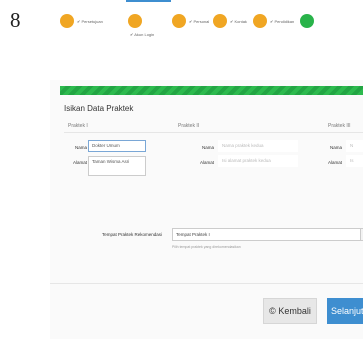 This screenshot has width=363, height=339. Describe the element at coordinates (354, 161) in the screenshot. I see `practice-3-address-input: Is` at that location.